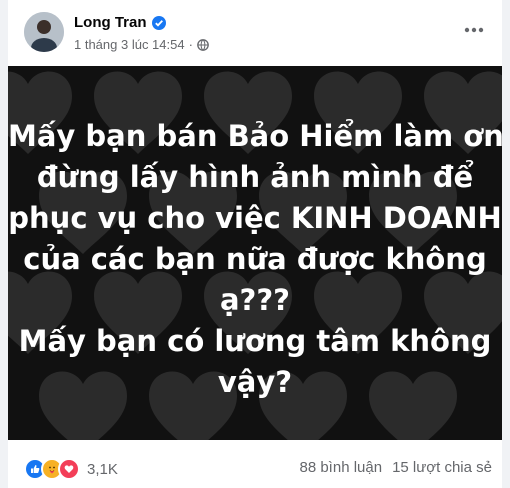 This screenshot has width=510, height=488. What do you see at coordinates (255, 341) in the screenshot?
I see `image-text-line: Mấy bạn có lương tâm không` at bounding box center [255, 341].